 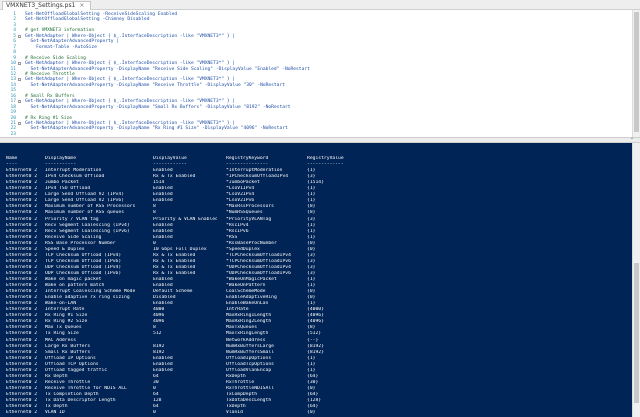 What do you see at coordinates (13, 113) in the screenshot?
I see `line-number: 19` at bounding box center [13, 113].